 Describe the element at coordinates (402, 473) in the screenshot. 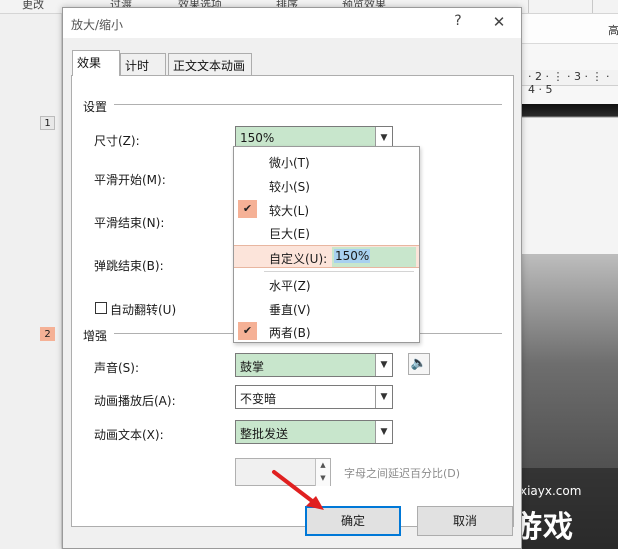

I see `letter-delay-hint: 字母之间延迟百分比(D)` at that location.